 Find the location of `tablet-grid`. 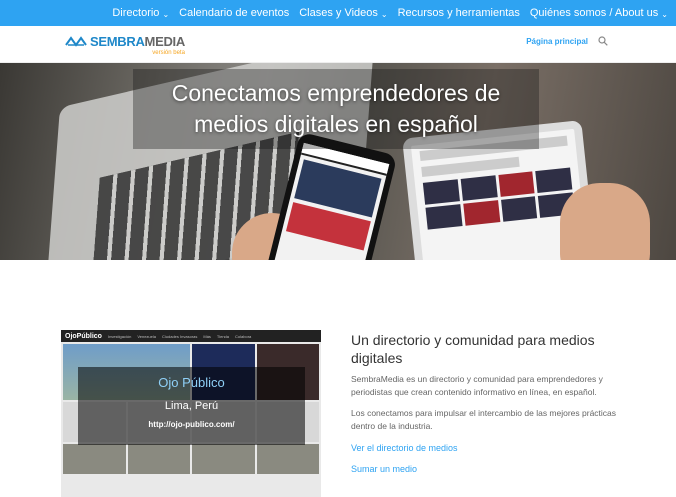

tablet-grid is located at coordinates (498, 198).